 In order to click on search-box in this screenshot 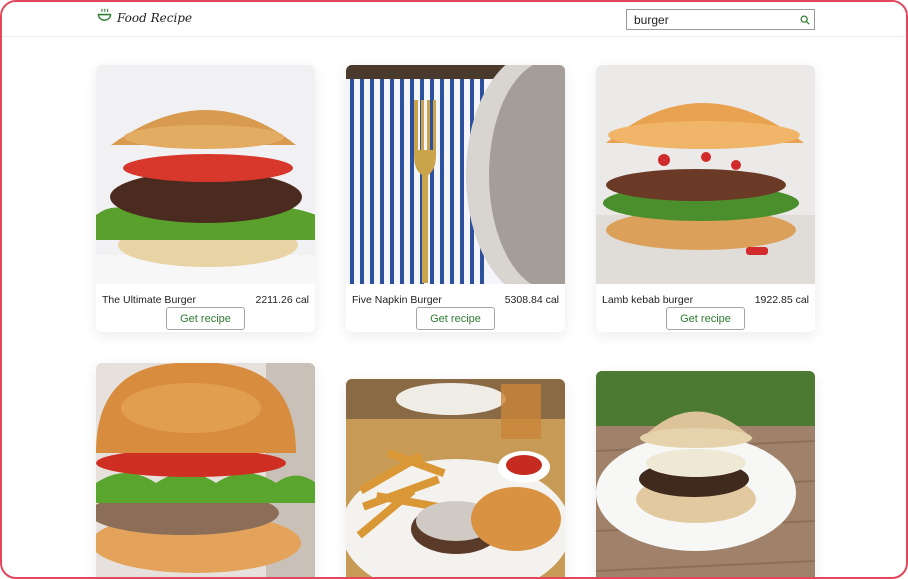, I will do `click(720, 19)`.